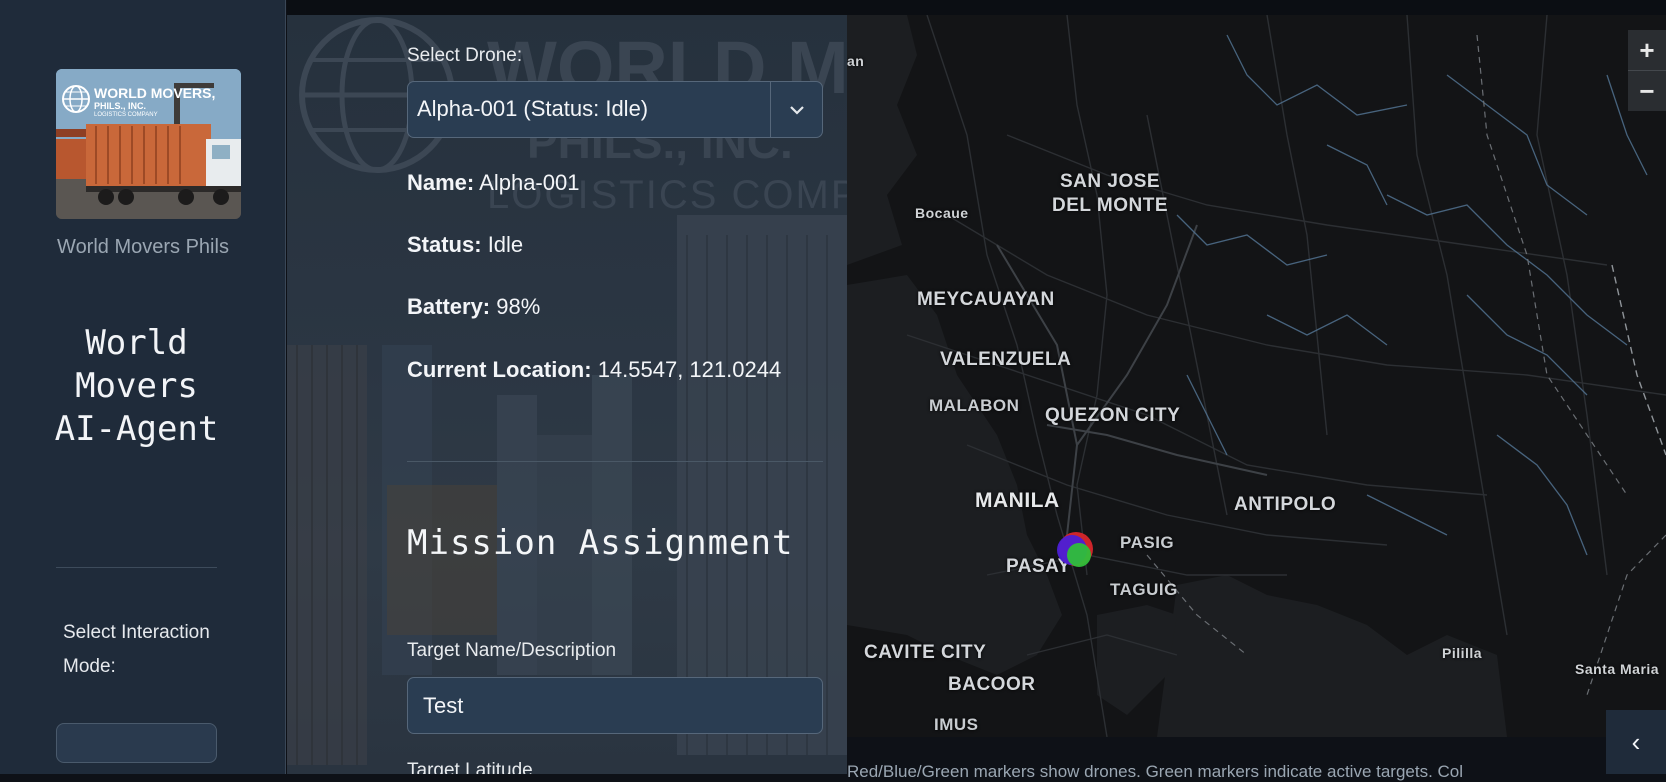 Image resolution: width=1666 pixels, height=782 pixels. Describe the element at coordinates (1285, 504) in the screenshot. I see `map-label-antipolo: ANTIPOLO` at that location.